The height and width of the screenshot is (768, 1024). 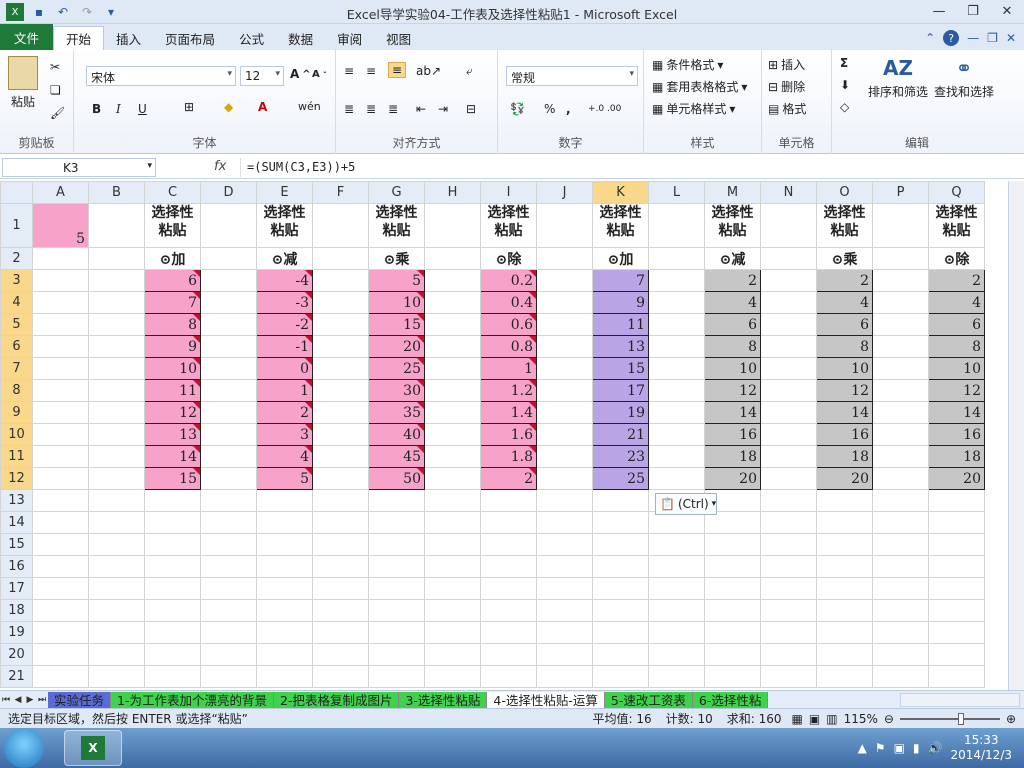 I want to click on tab-data: 数据, so click(x=300, y=38).